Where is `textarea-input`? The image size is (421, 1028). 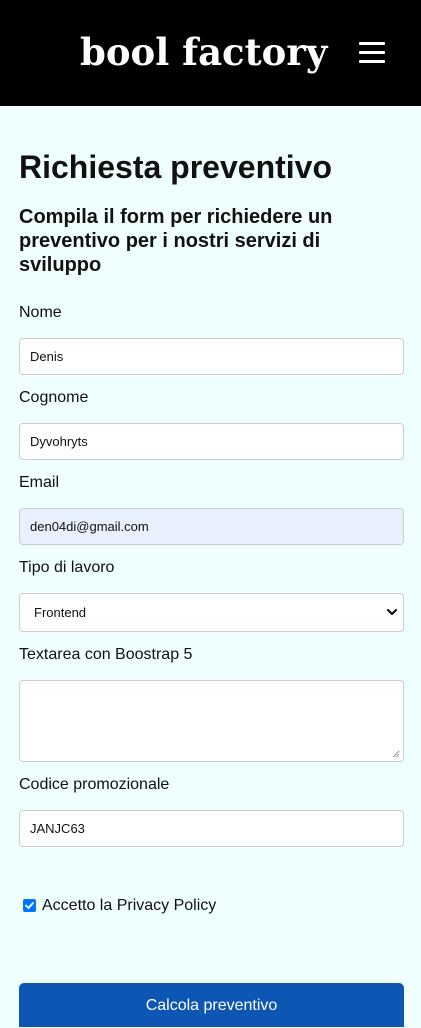
textarea-input is located at coordinates (211, 721).